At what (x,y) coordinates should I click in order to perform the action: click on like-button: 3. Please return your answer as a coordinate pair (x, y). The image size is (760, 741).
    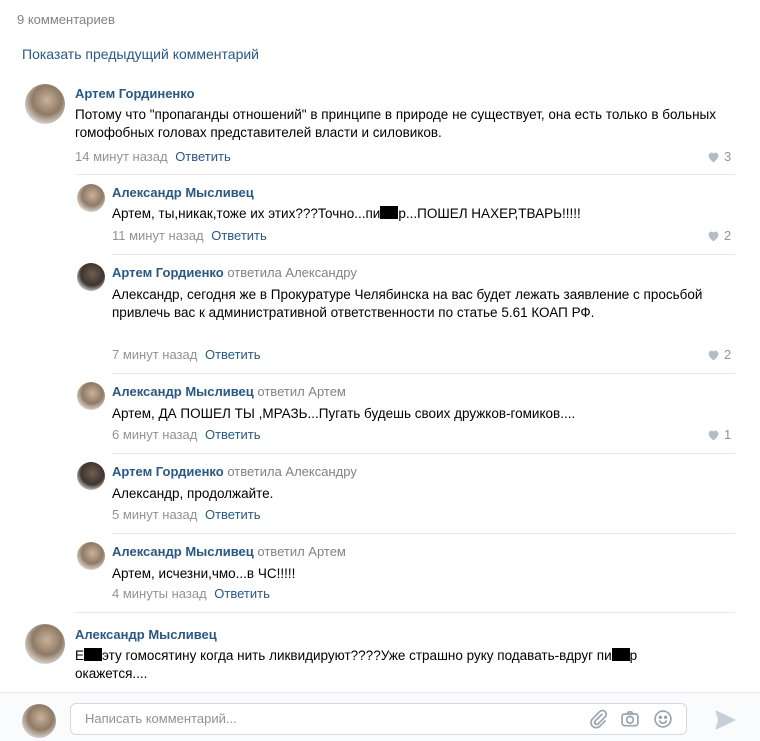
    Looking at the image, I should click on (719, 156).